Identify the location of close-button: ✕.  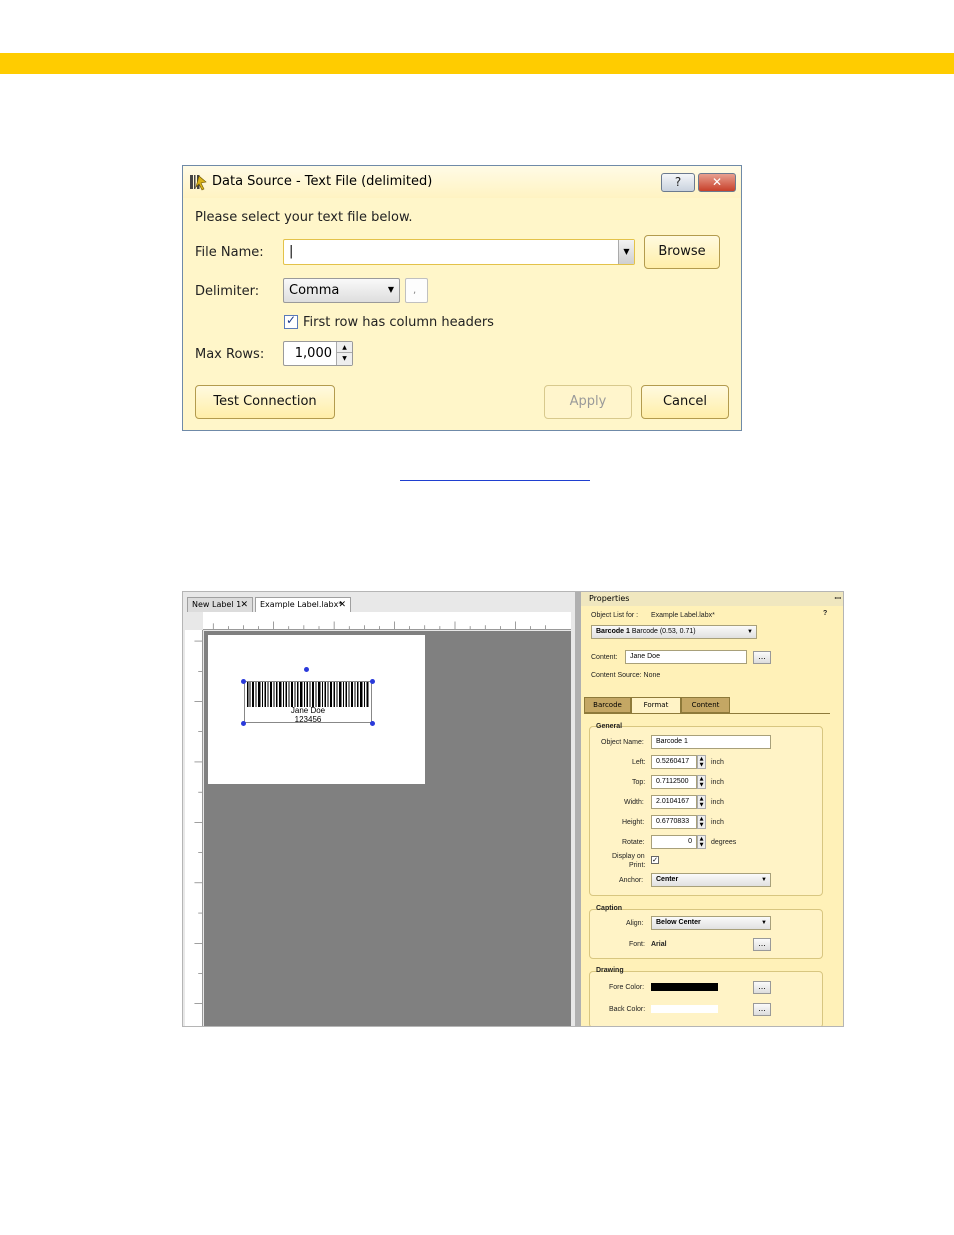
(717, 182).